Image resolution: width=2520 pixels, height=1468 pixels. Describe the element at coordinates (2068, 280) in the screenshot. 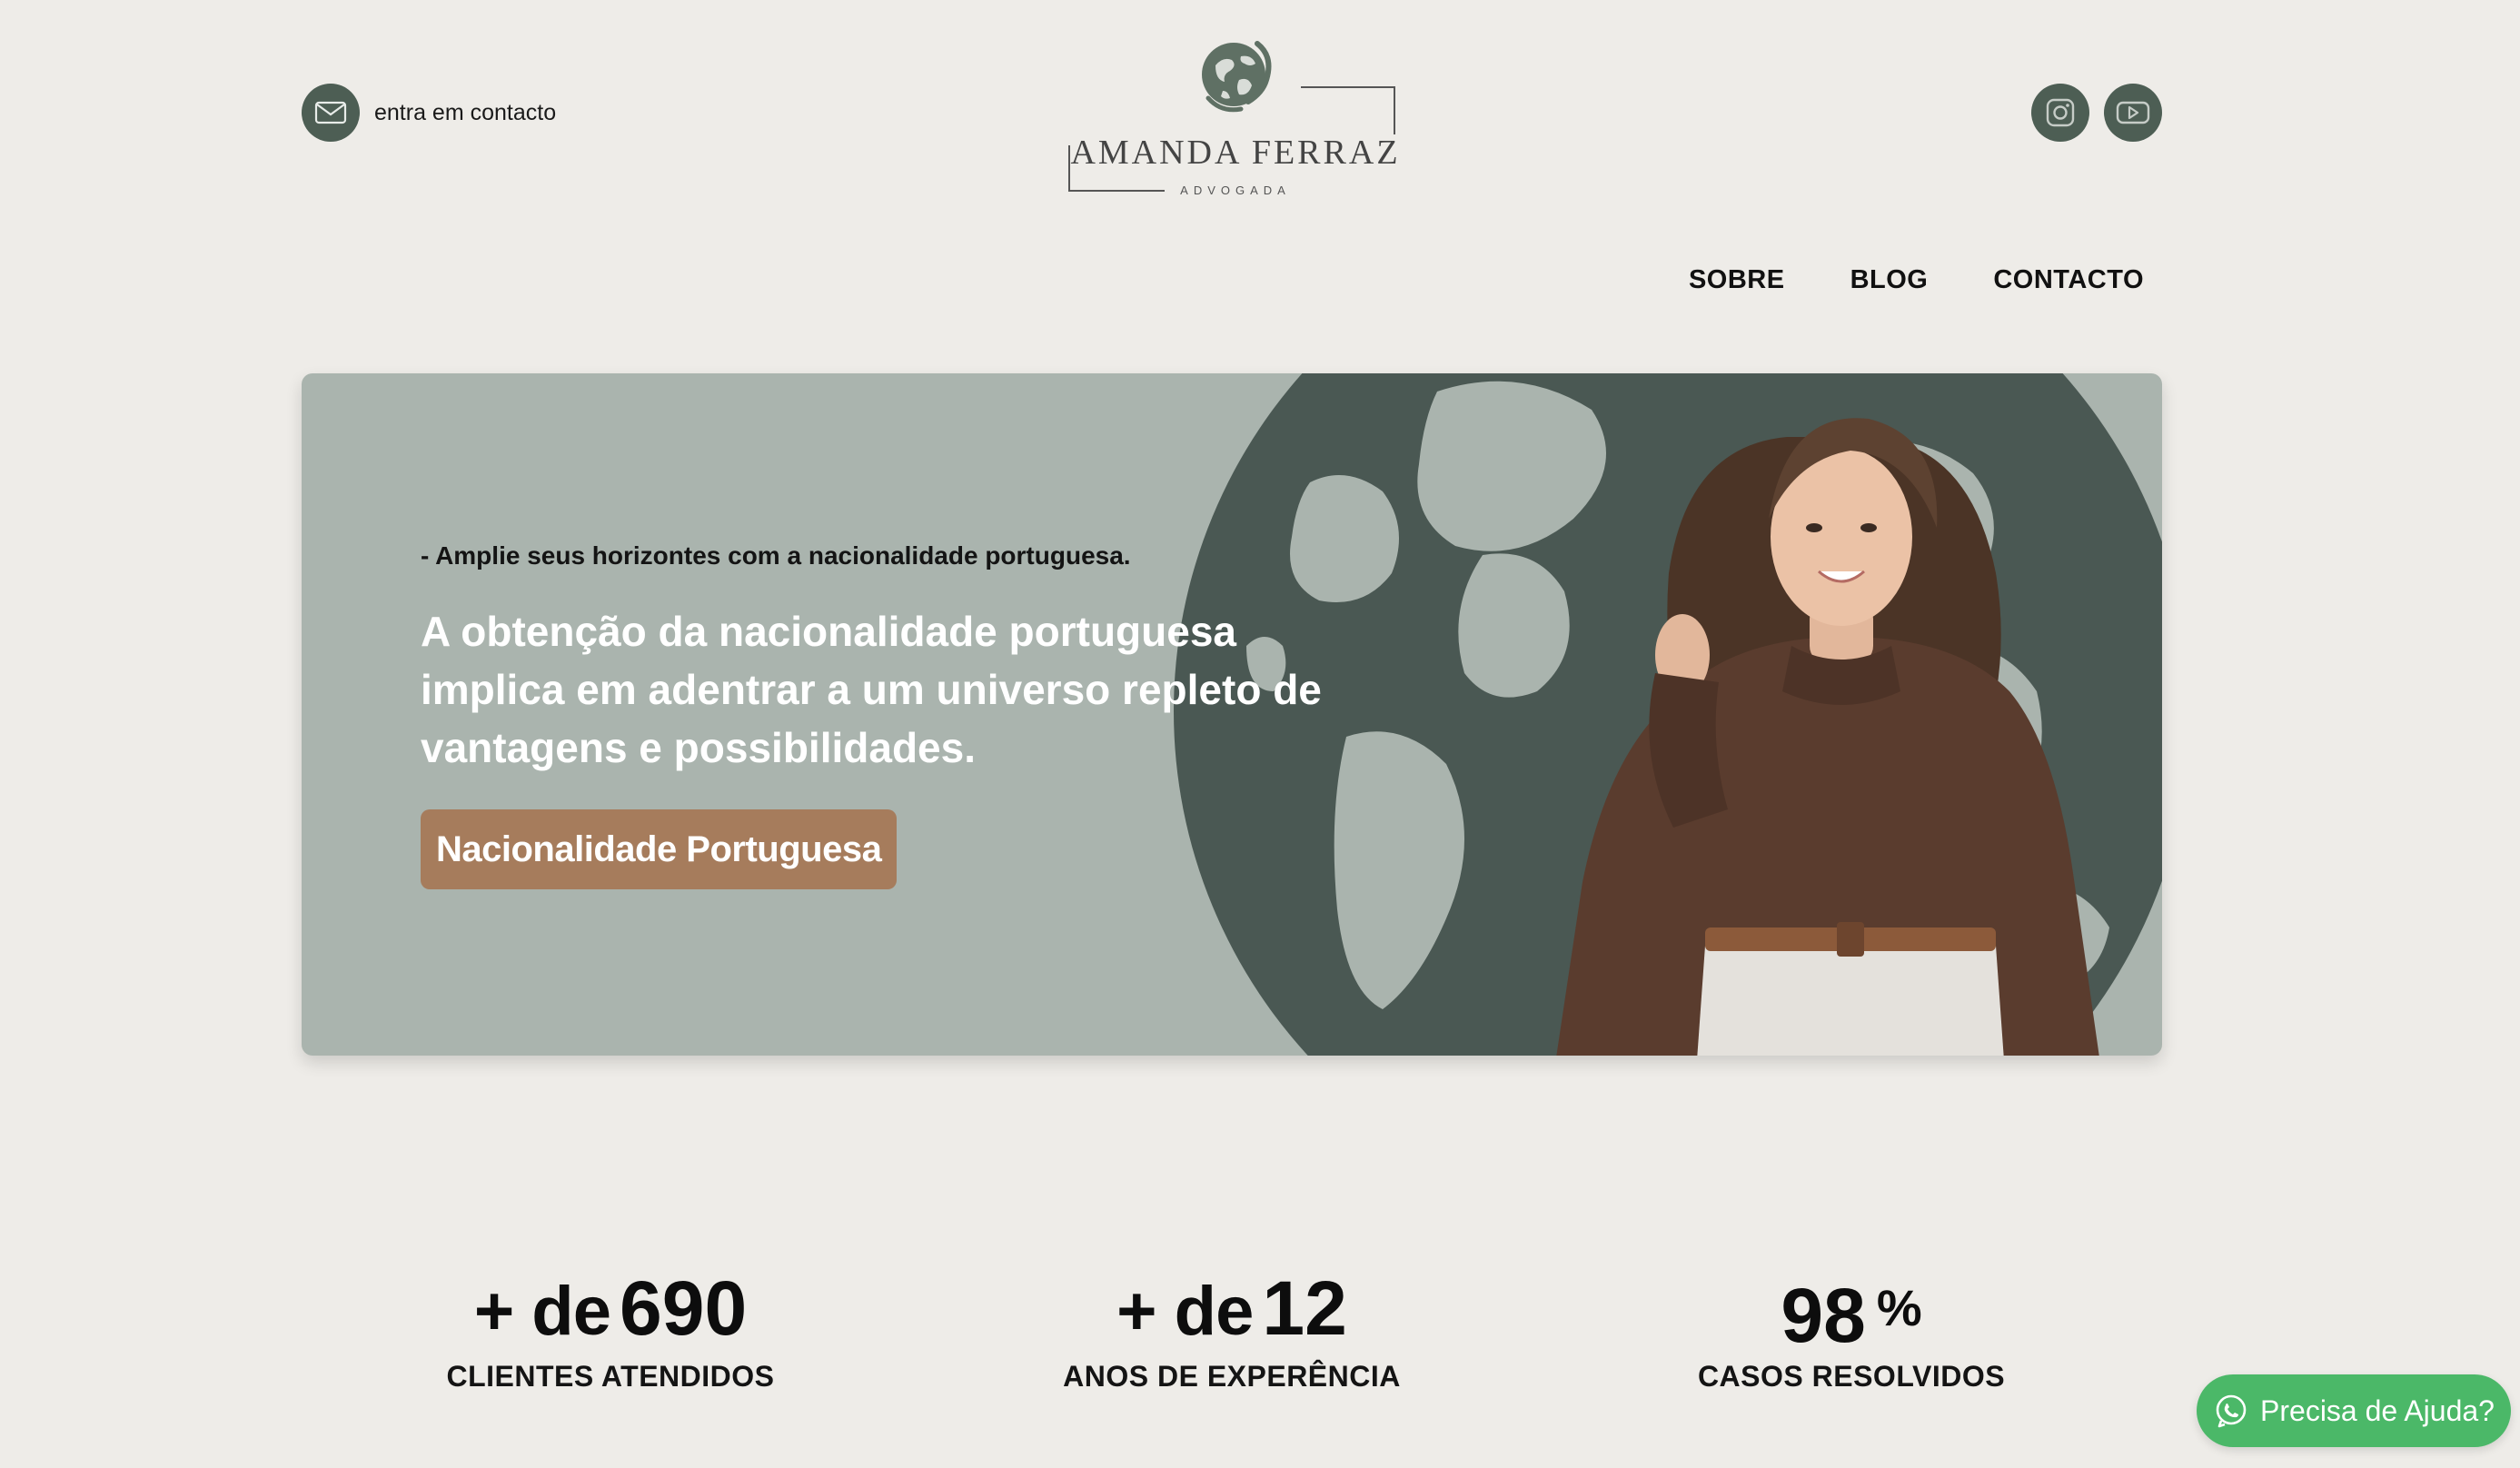

I see `nav-item-contacto: CONTACTO` at that location.